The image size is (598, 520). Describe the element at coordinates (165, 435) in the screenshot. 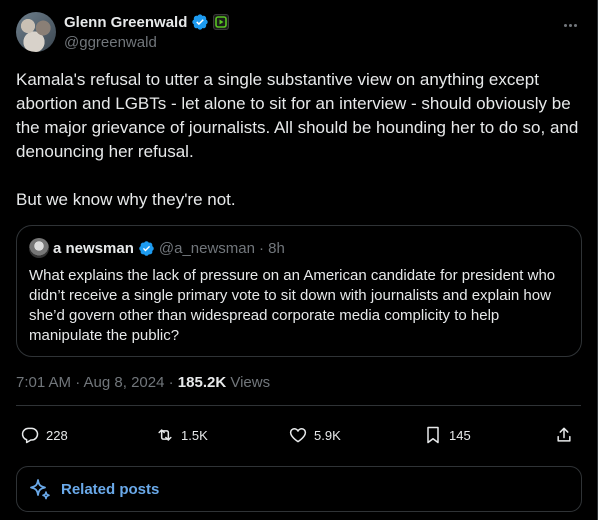

I see `repost-icon` at that location.